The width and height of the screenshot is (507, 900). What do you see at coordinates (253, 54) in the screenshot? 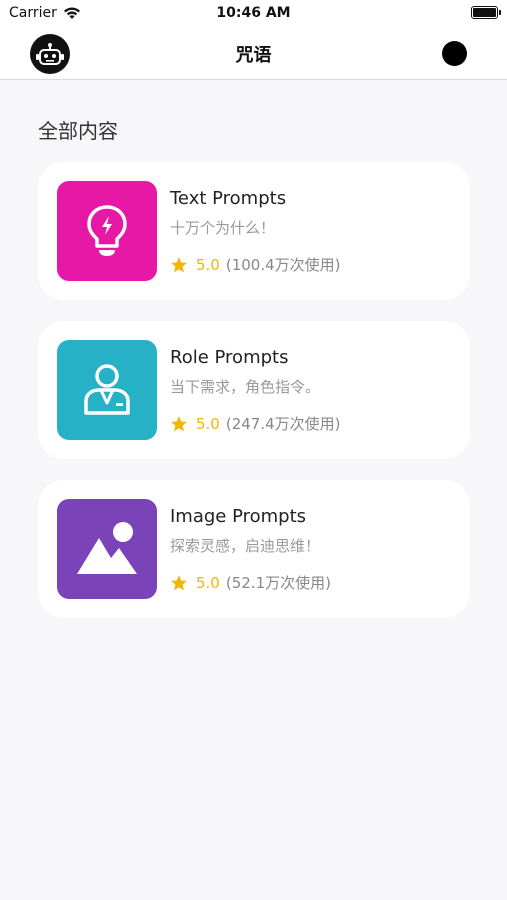
I see `nav-bar: 咒语` at bounding box center [253, 54].